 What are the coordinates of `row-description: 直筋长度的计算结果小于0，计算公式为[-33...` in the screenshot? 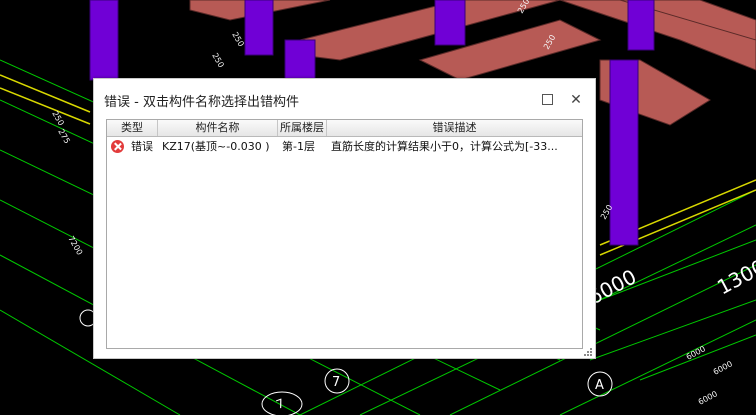 It's located at (444, 146).